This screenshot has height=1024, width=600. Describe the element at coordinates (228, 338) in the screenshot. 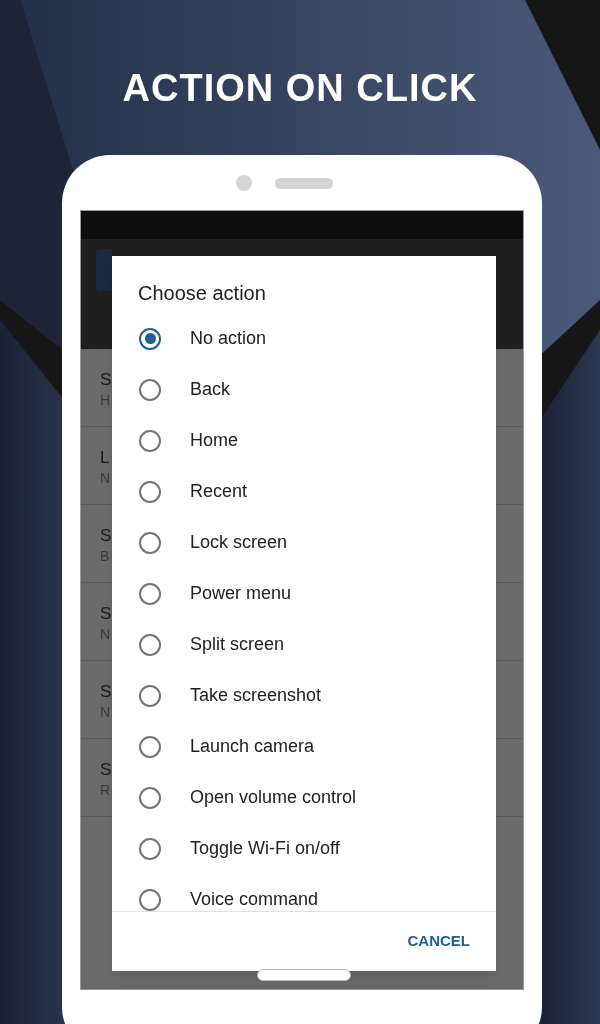

I see `option-label: No action` at that location.